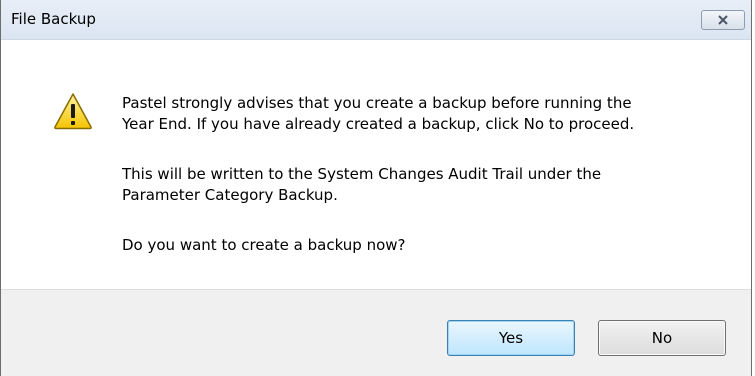 Image resolution: width=755 pixels, height=376 pixels. I want to click on message-question: Do you want to create a backup now?, so click(264, 245).